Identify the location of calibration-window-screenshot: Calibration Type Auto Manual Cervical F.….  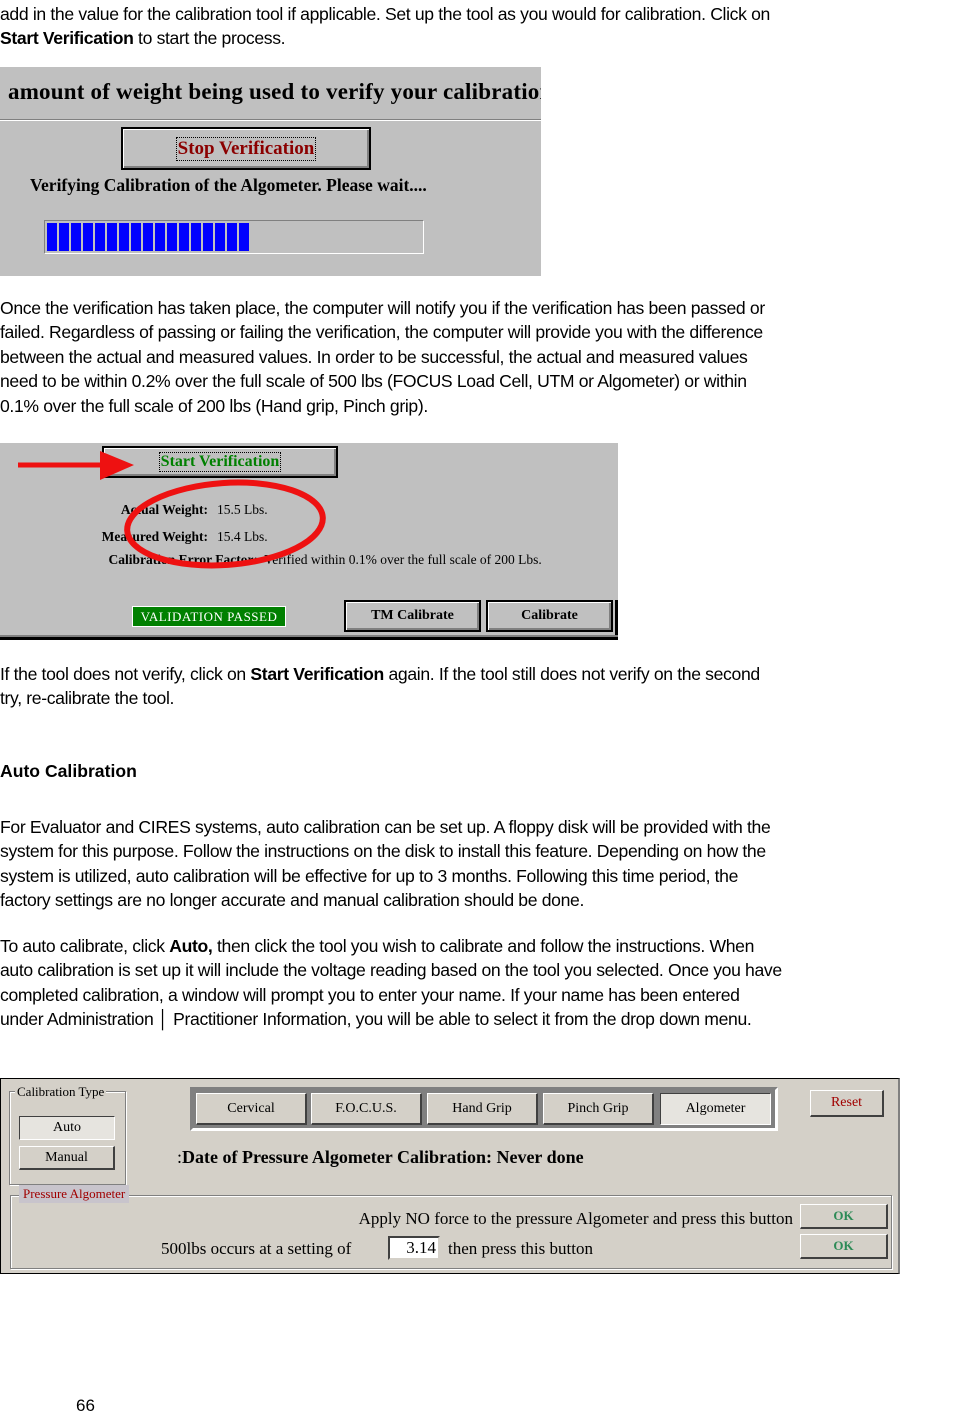
(450, 1176).